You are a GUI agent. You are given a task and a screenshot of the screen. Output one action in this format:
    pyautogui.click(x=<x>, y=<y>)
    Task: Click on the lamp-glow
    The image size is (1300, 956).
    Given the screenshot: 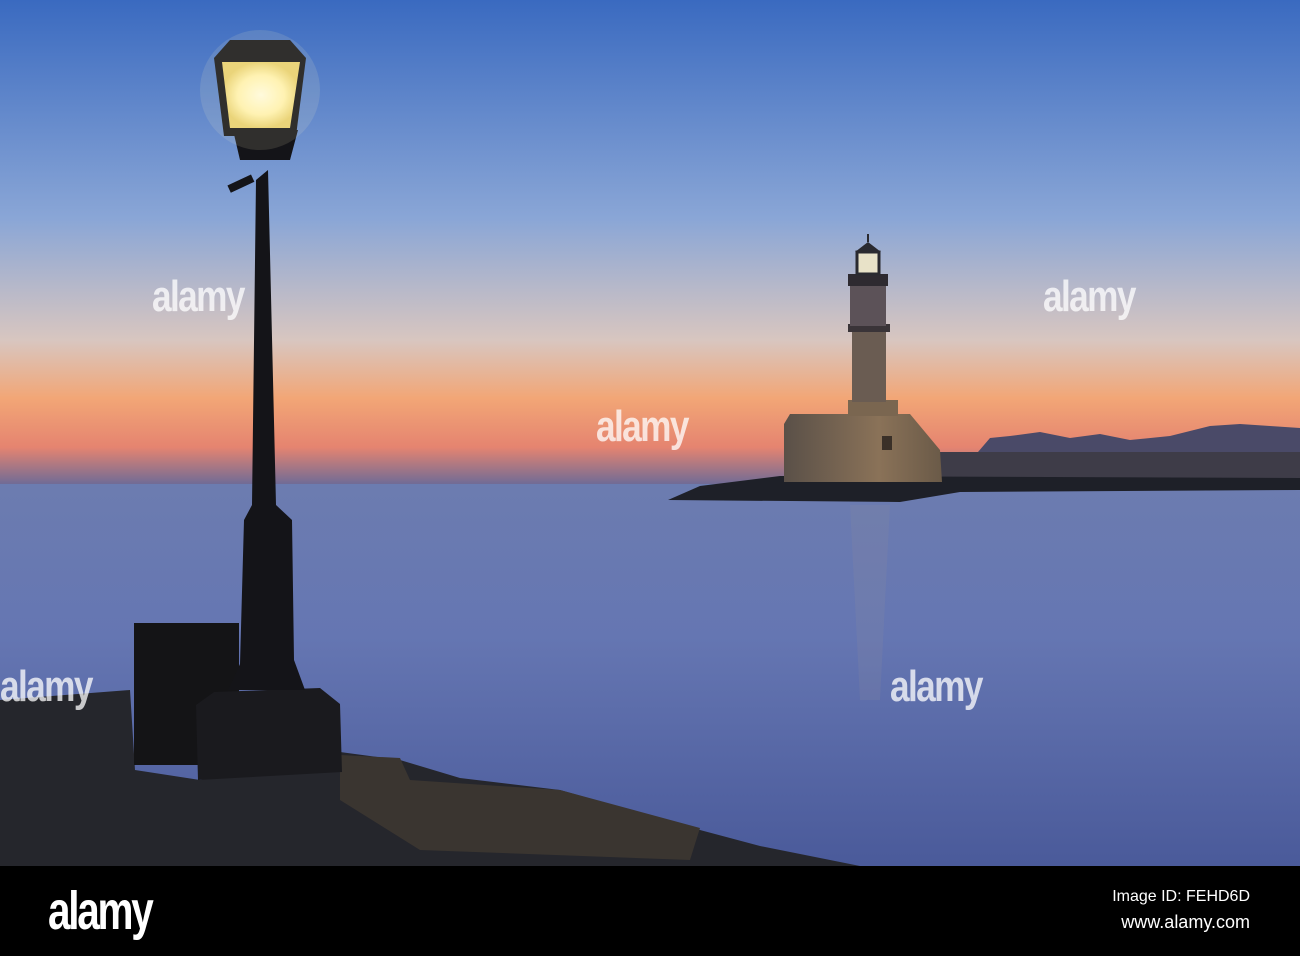 What is the action you would take?
    pyautogui.click(x=260, y=90)
    